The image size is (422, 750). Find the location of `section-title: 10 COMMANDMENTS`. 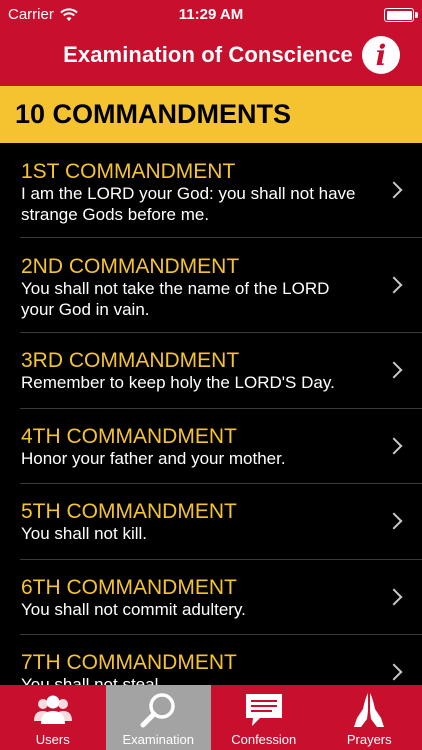

section-title: 10 COMMANDMENTS is located at coordinates (153, 114).